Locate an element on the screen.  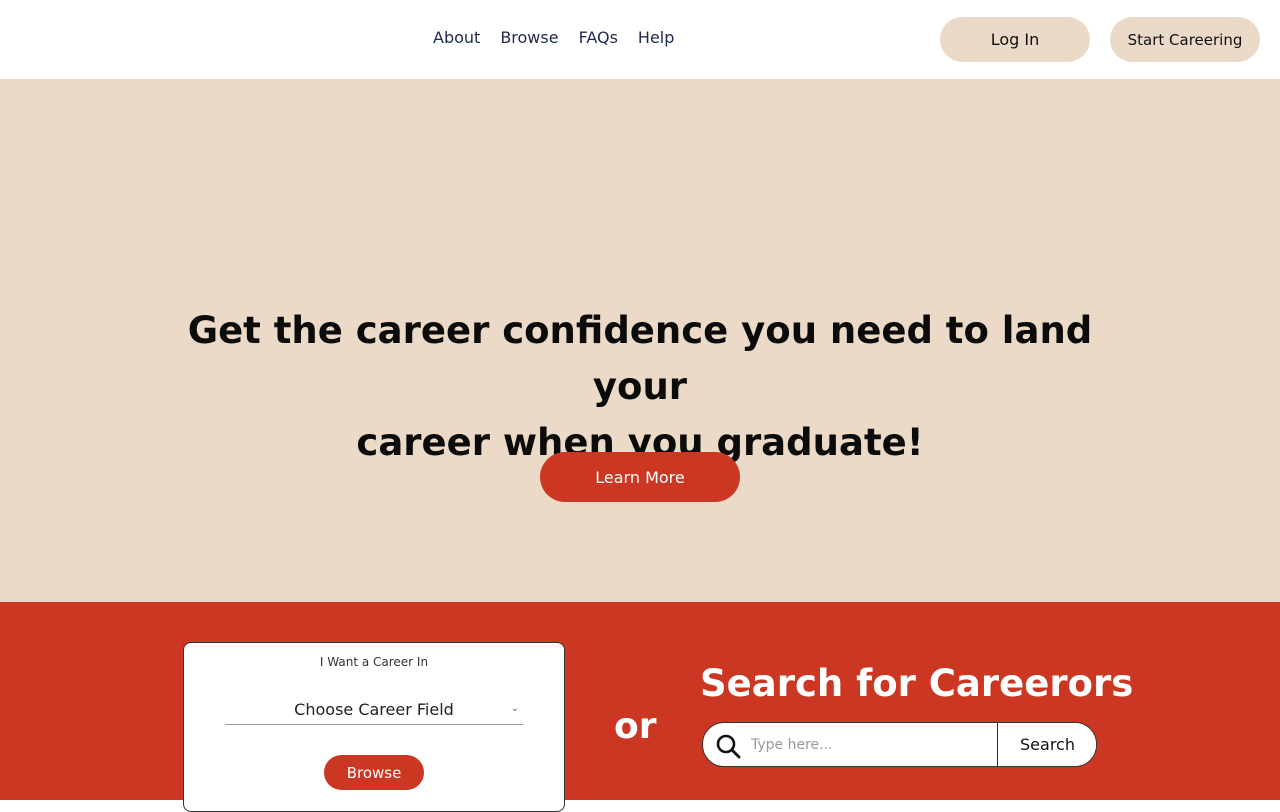
nav-faqs-link: FAQs is located at coordinates (598, 38).